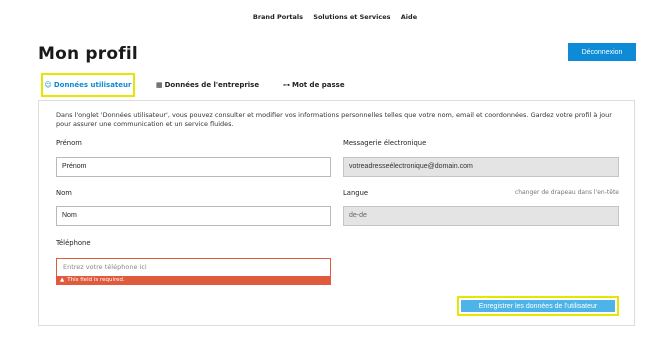 The image size is (670, 342). Describe the element at coordinates (286, 85) in the screenshot. I see `key-icon: ⊶` at that location.